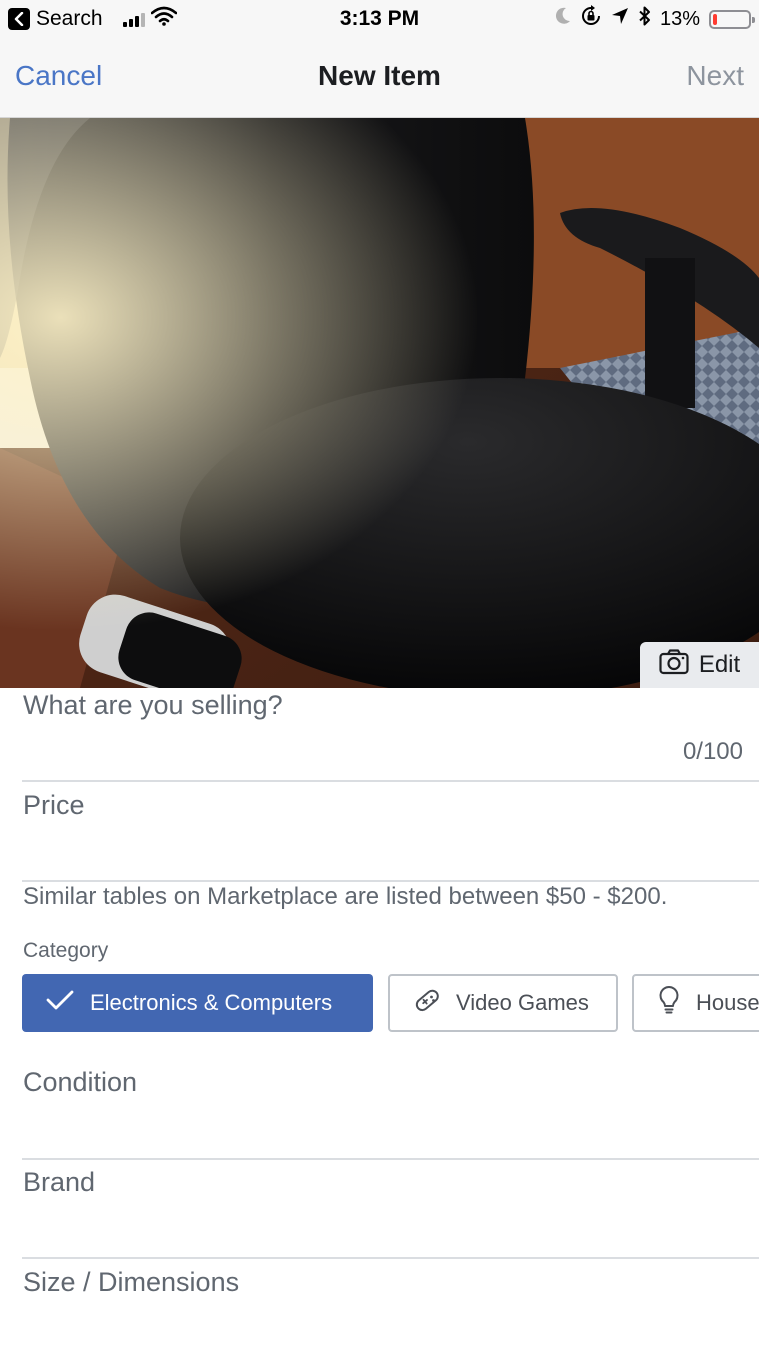  I want to click on bluetooth-icon, so click(644, 19).